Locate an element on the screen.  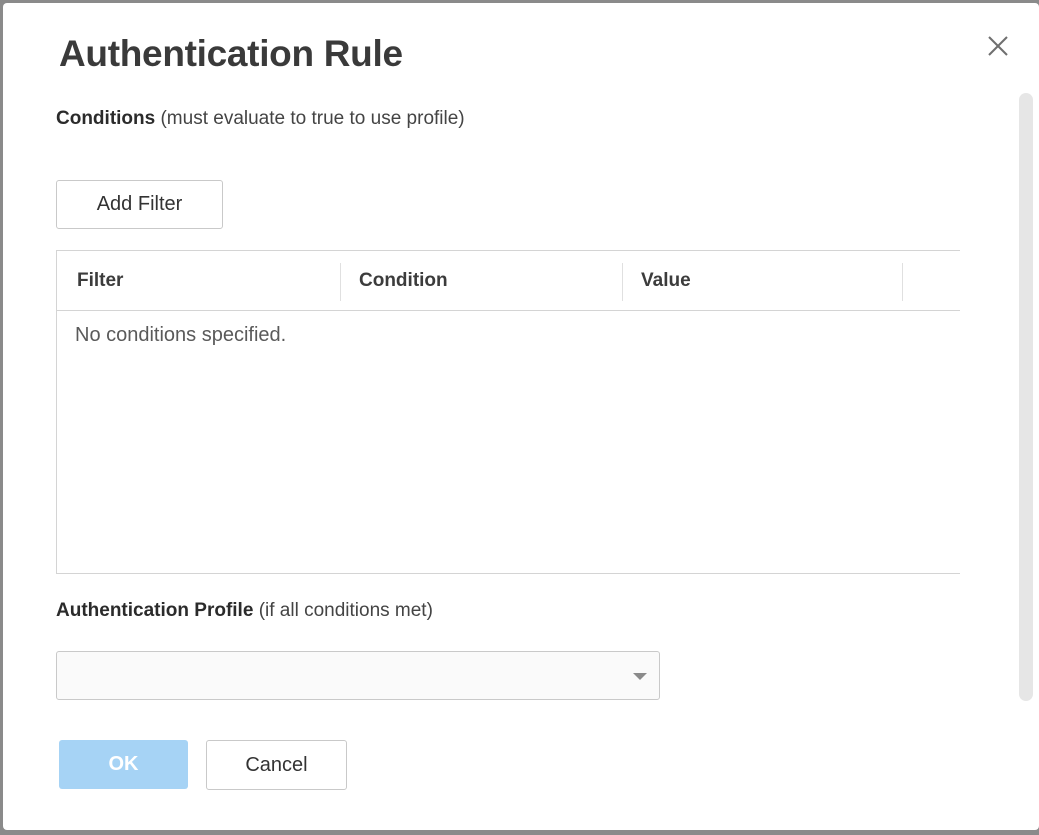
close-button is located at coordinates (998, 46).